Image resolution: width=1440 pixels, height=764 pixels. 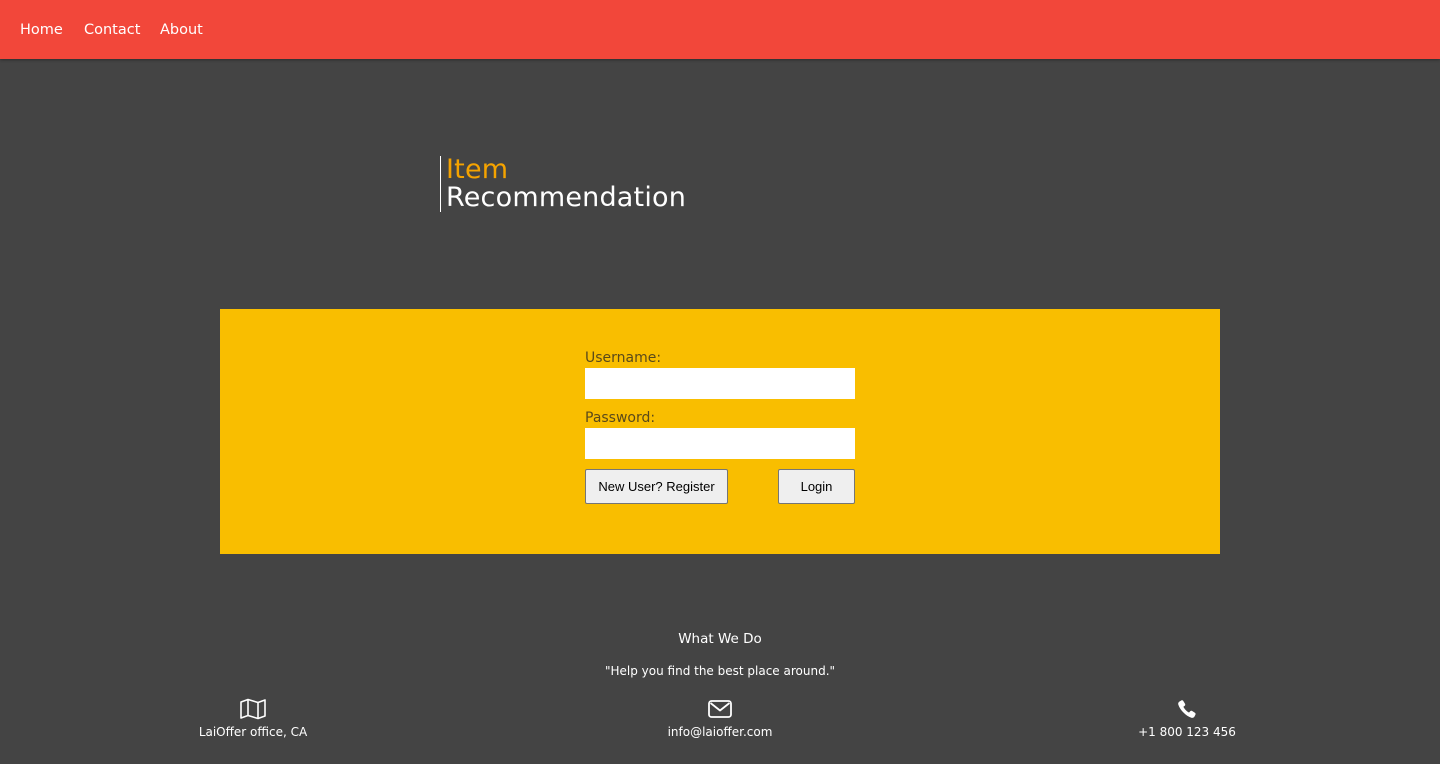 I want to click on contact-office: LaiOffer office, CA, so click(x=253, y=719).